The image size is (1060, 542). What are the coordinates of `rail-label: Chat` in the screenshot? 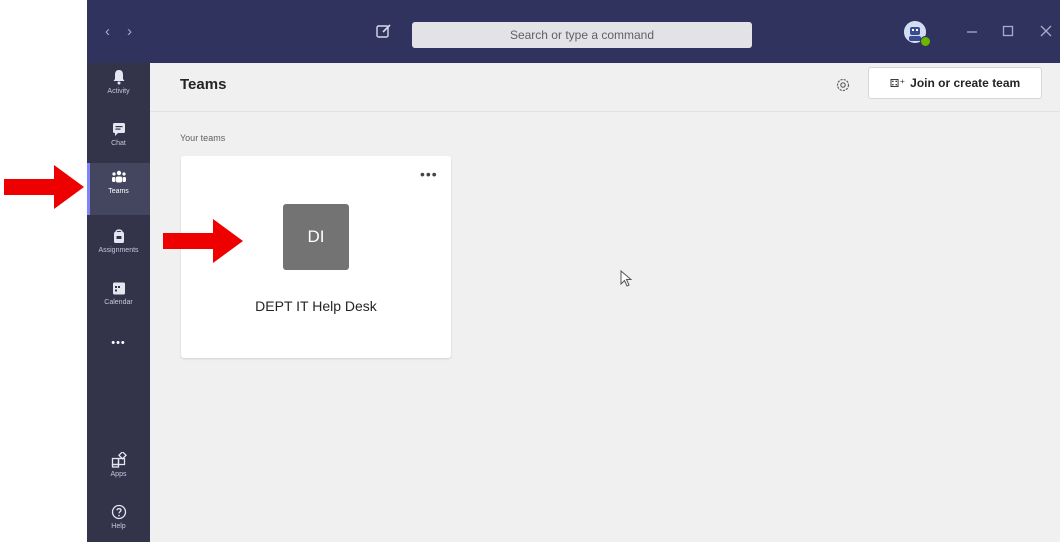 It's located at (118, 143).